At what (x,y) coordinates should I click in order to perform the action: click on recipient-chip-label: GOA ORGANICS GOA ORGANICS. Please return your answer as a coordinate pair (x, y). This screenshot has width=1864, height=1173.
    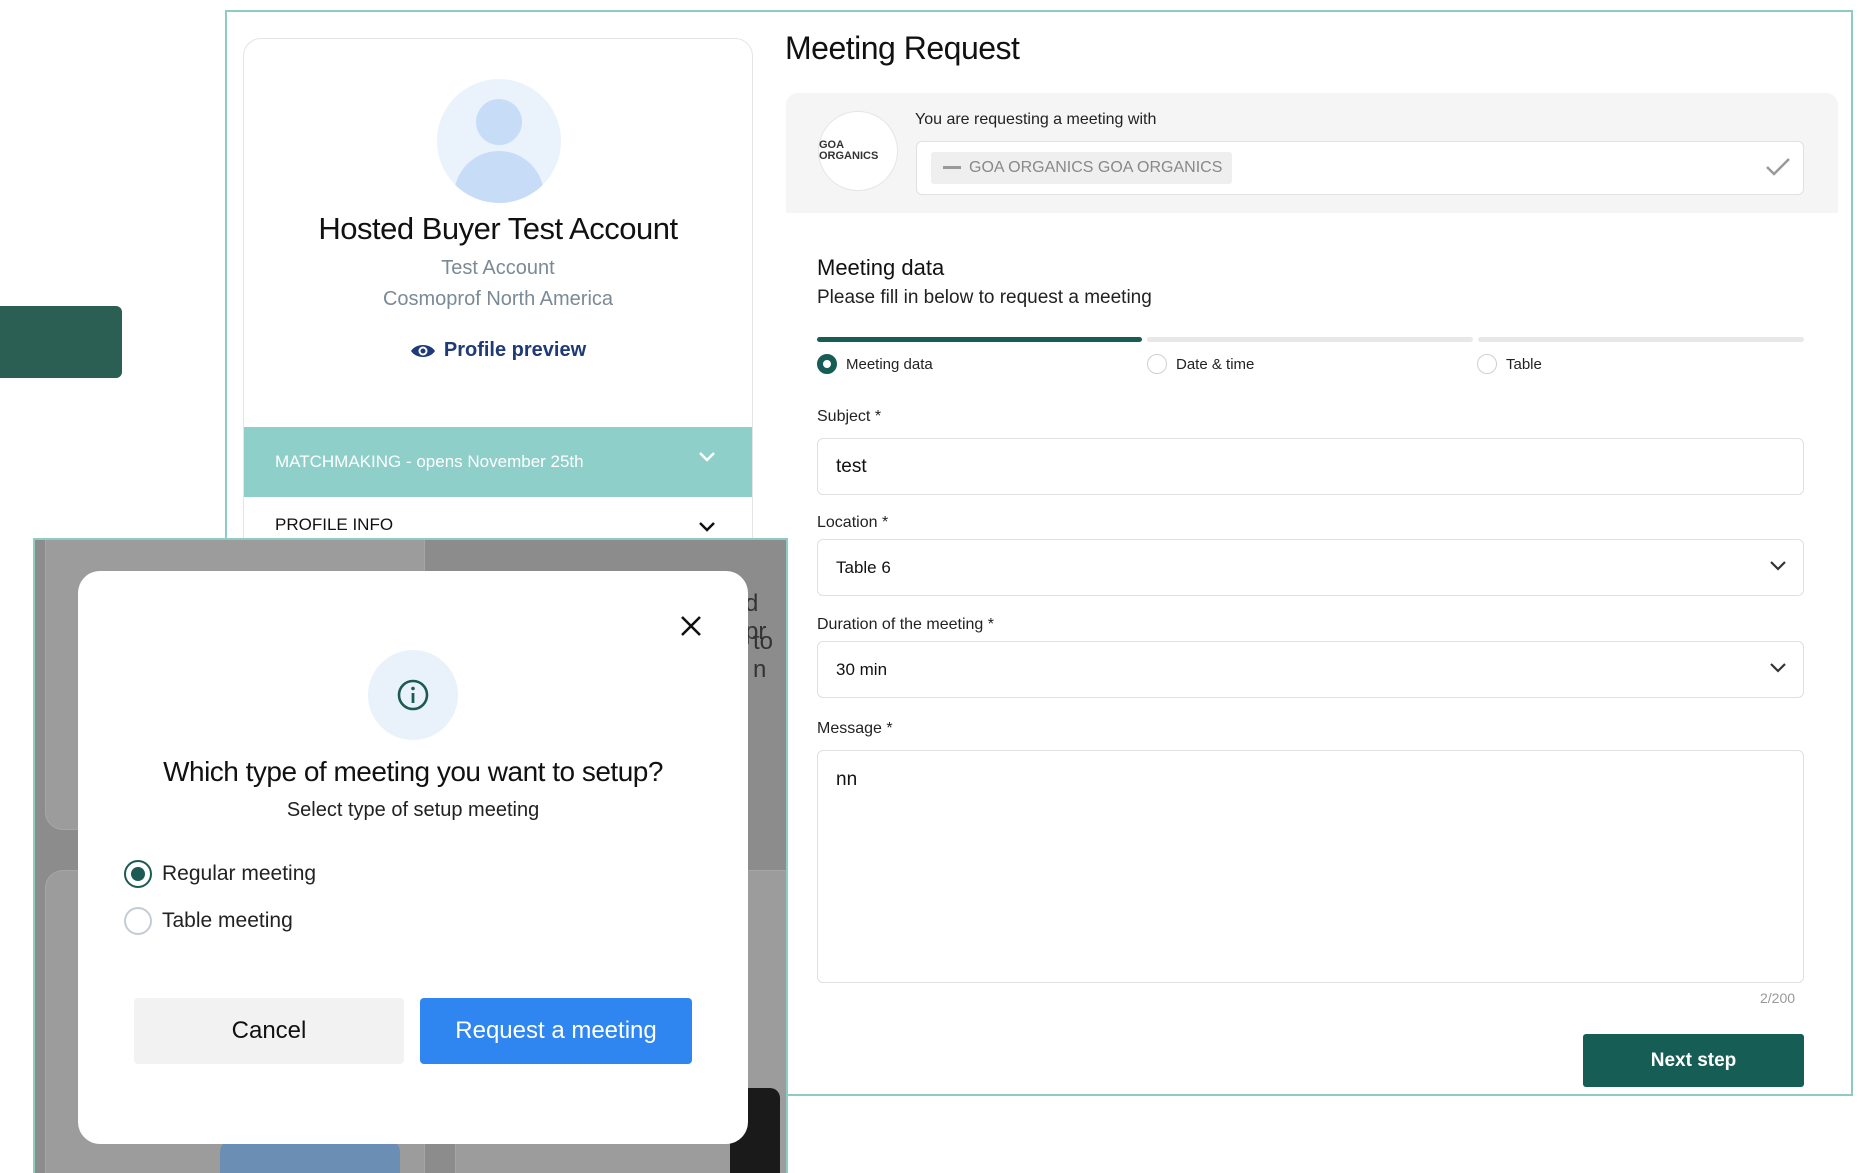
    Looking at the image, I should click on (1096, 167).